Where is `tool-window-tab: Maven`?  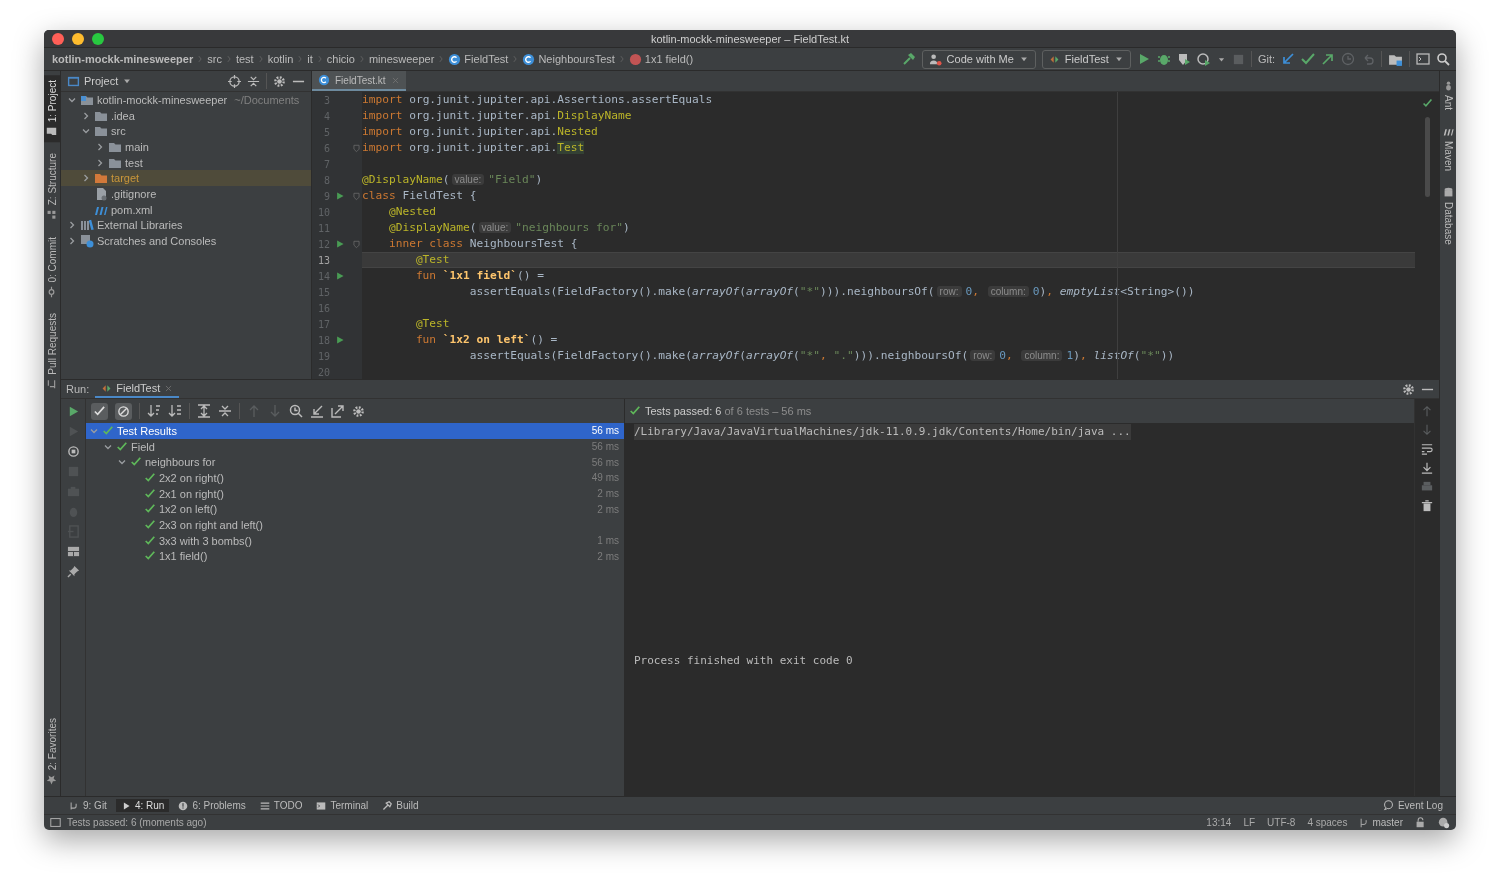 tool-window-tab: Maven is located at coordinates (1448, 149).